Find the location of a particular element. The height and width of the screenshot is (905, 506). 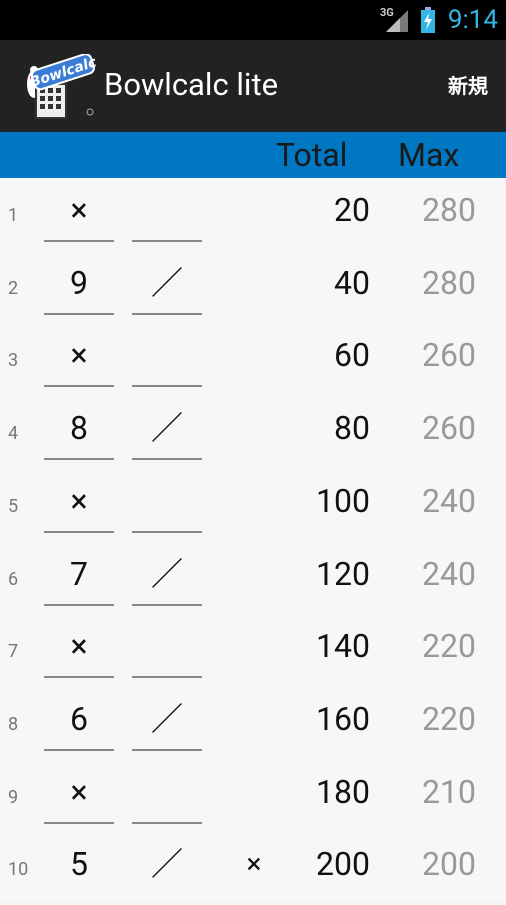

frame-total: 100 is located at coordinates (343, 500).